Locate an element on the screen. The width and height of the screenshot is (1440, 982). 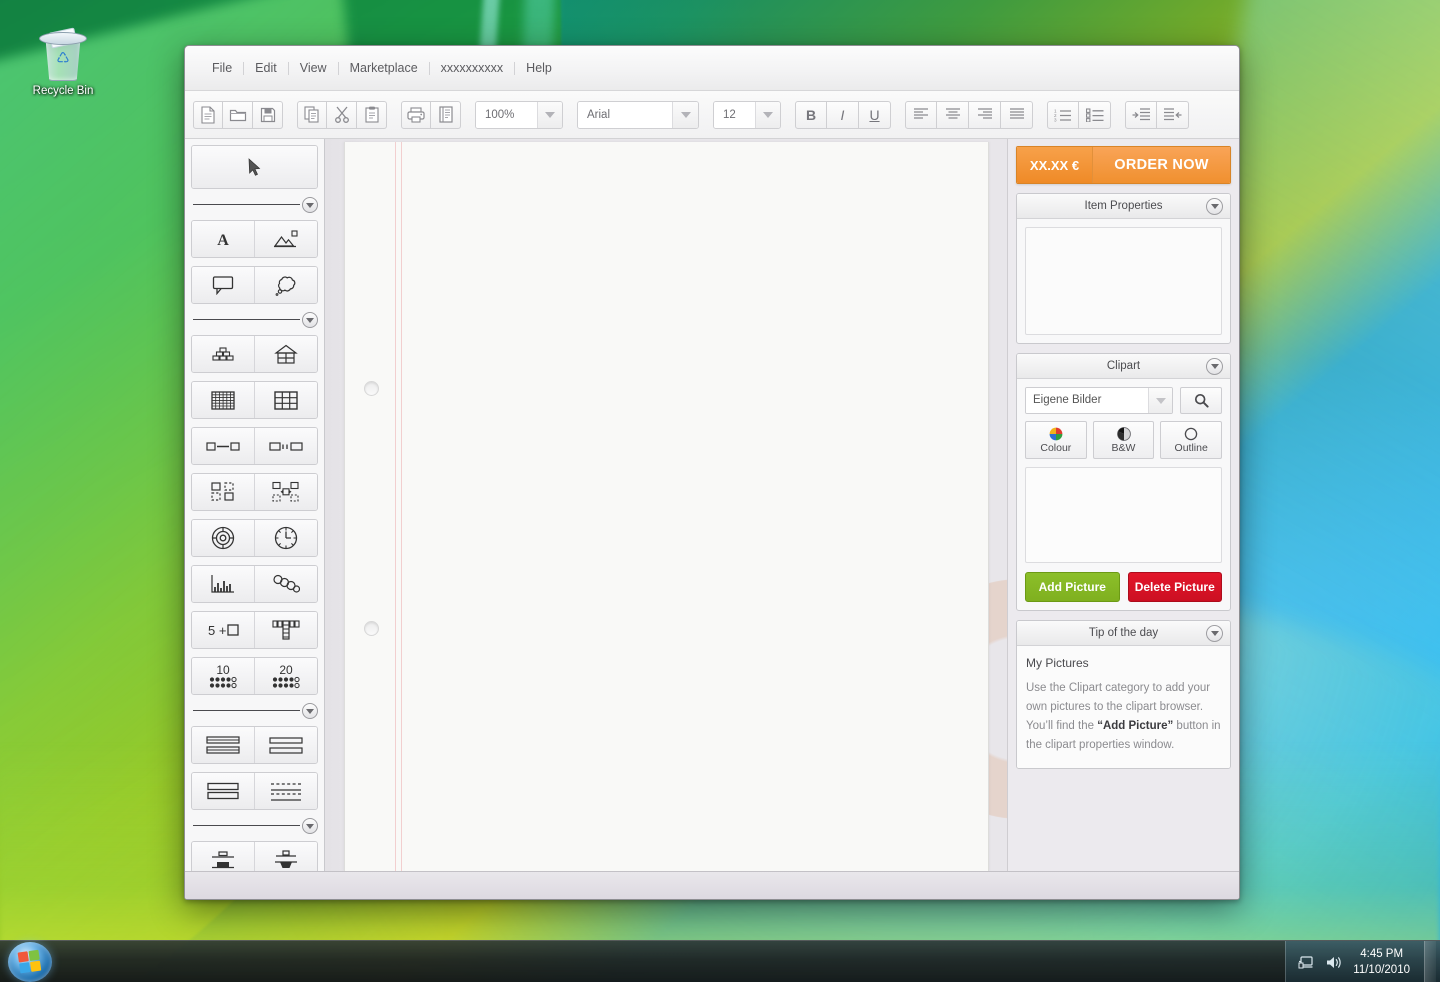
align-justify-button is located at coordinates (1017, 114).